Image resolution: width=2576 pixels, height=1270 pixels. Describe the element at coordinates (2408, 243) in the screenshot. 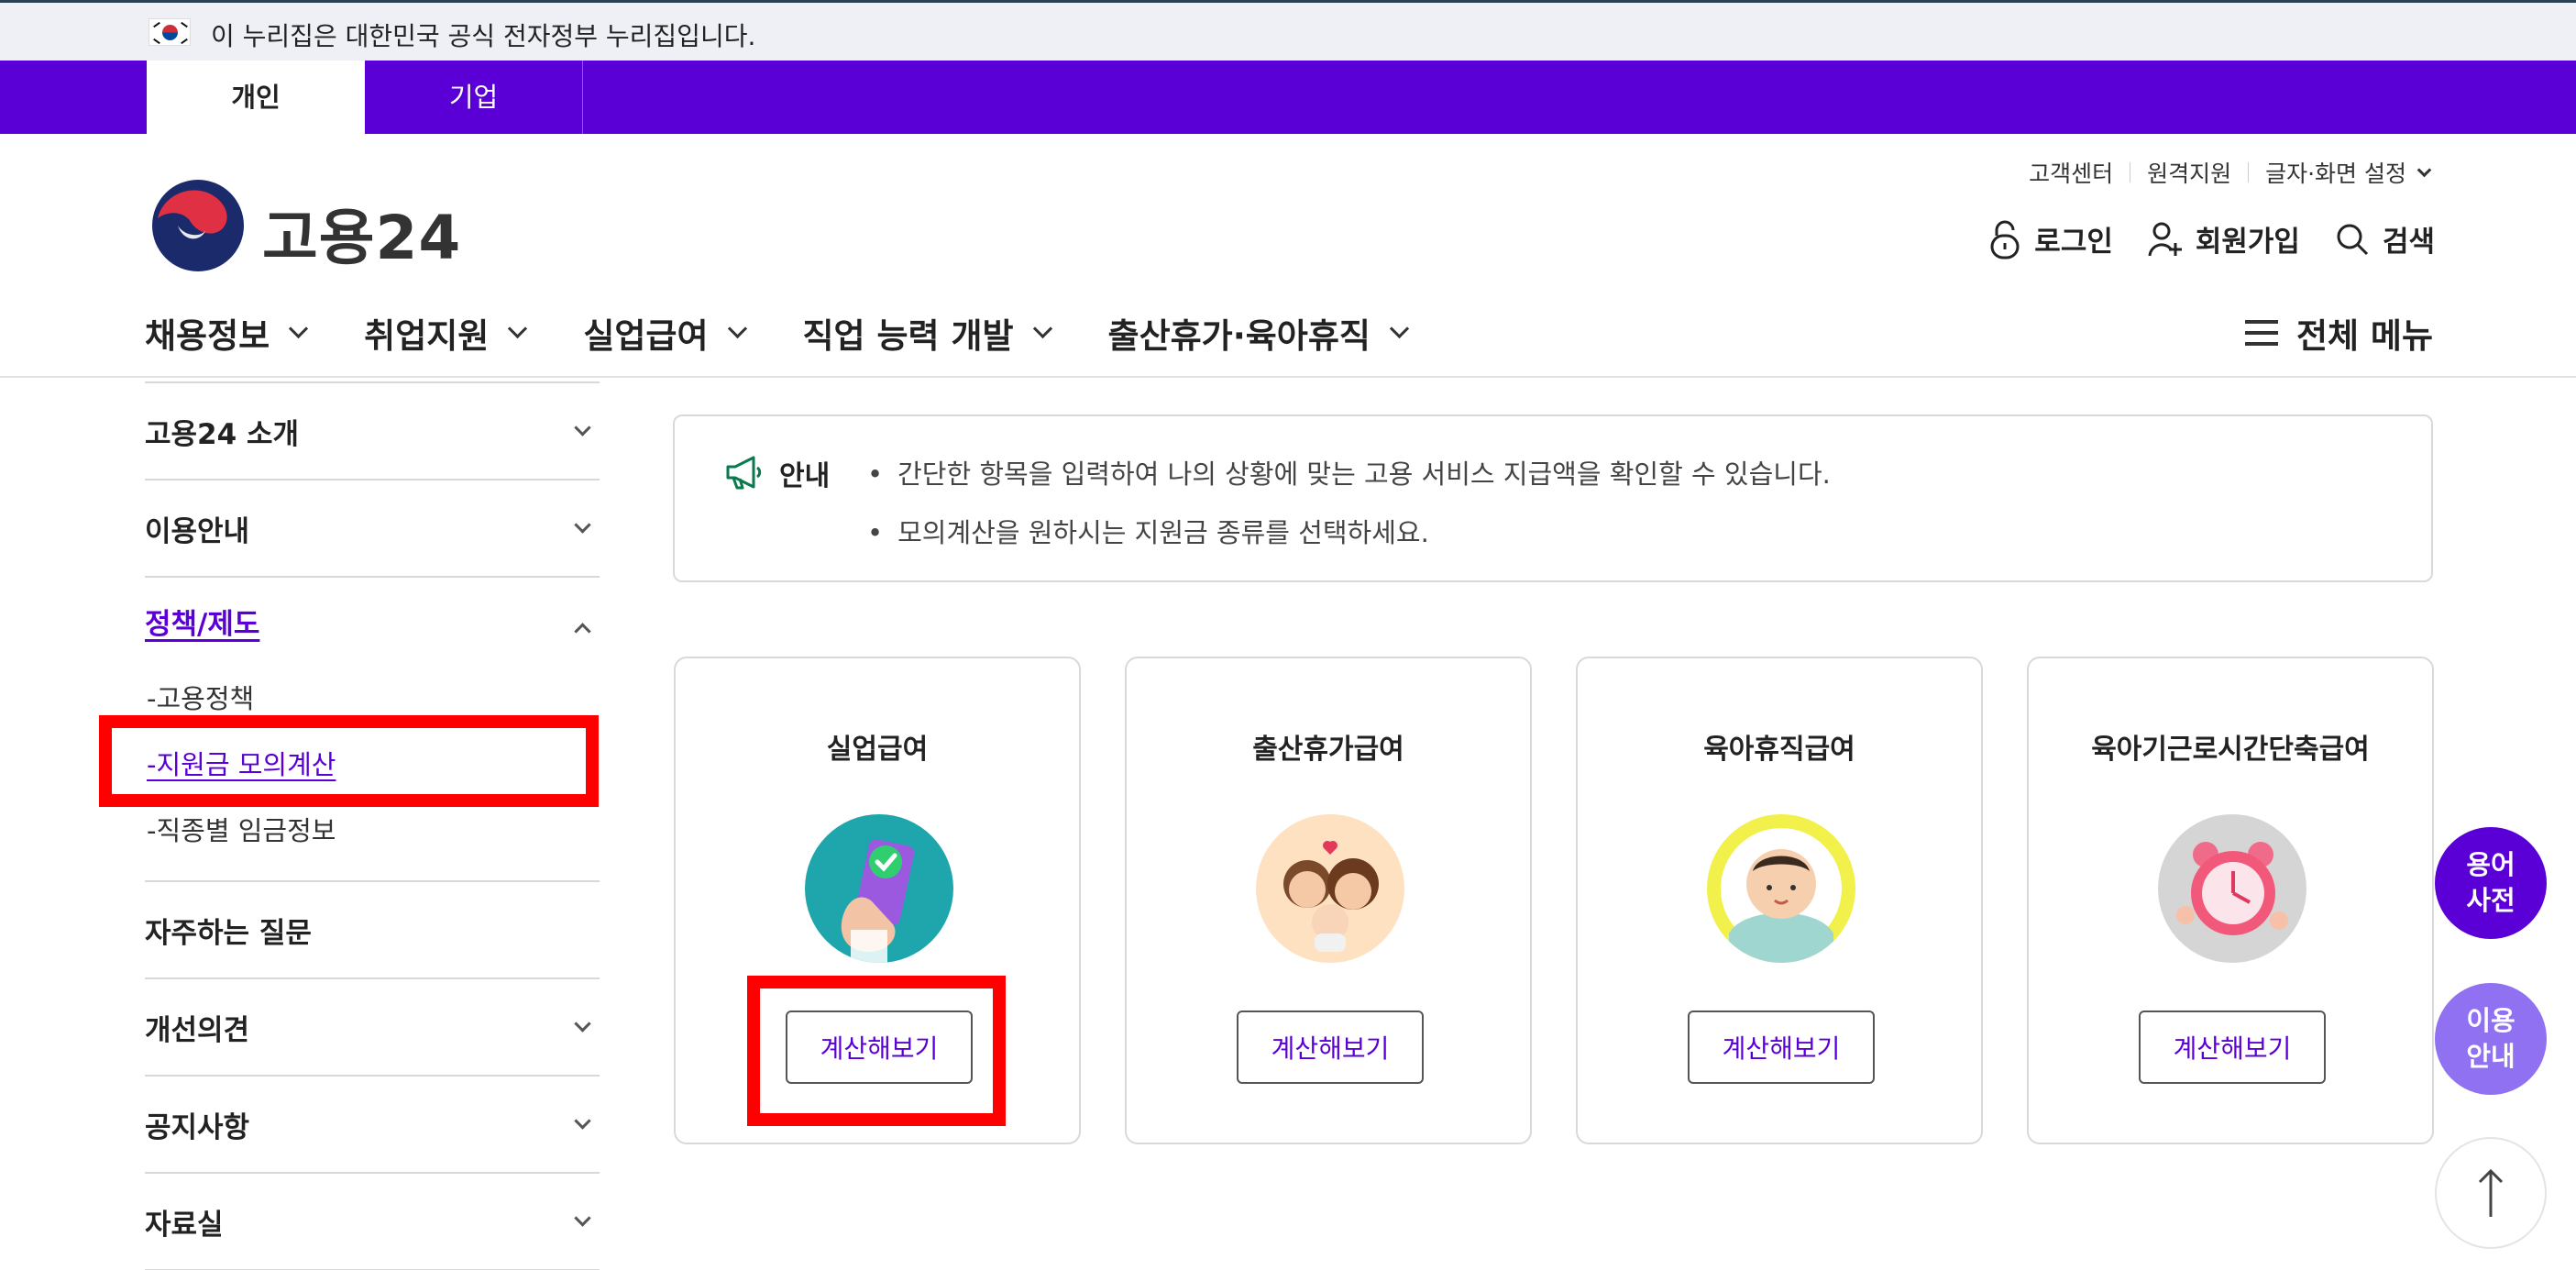

I see `search-label: 검색` at that location.